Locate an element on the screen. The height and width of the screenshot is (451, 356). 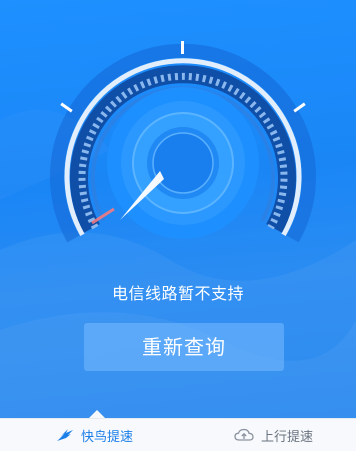
status-message: 电信线路暂不支持 is located at coordinates (177, 293).